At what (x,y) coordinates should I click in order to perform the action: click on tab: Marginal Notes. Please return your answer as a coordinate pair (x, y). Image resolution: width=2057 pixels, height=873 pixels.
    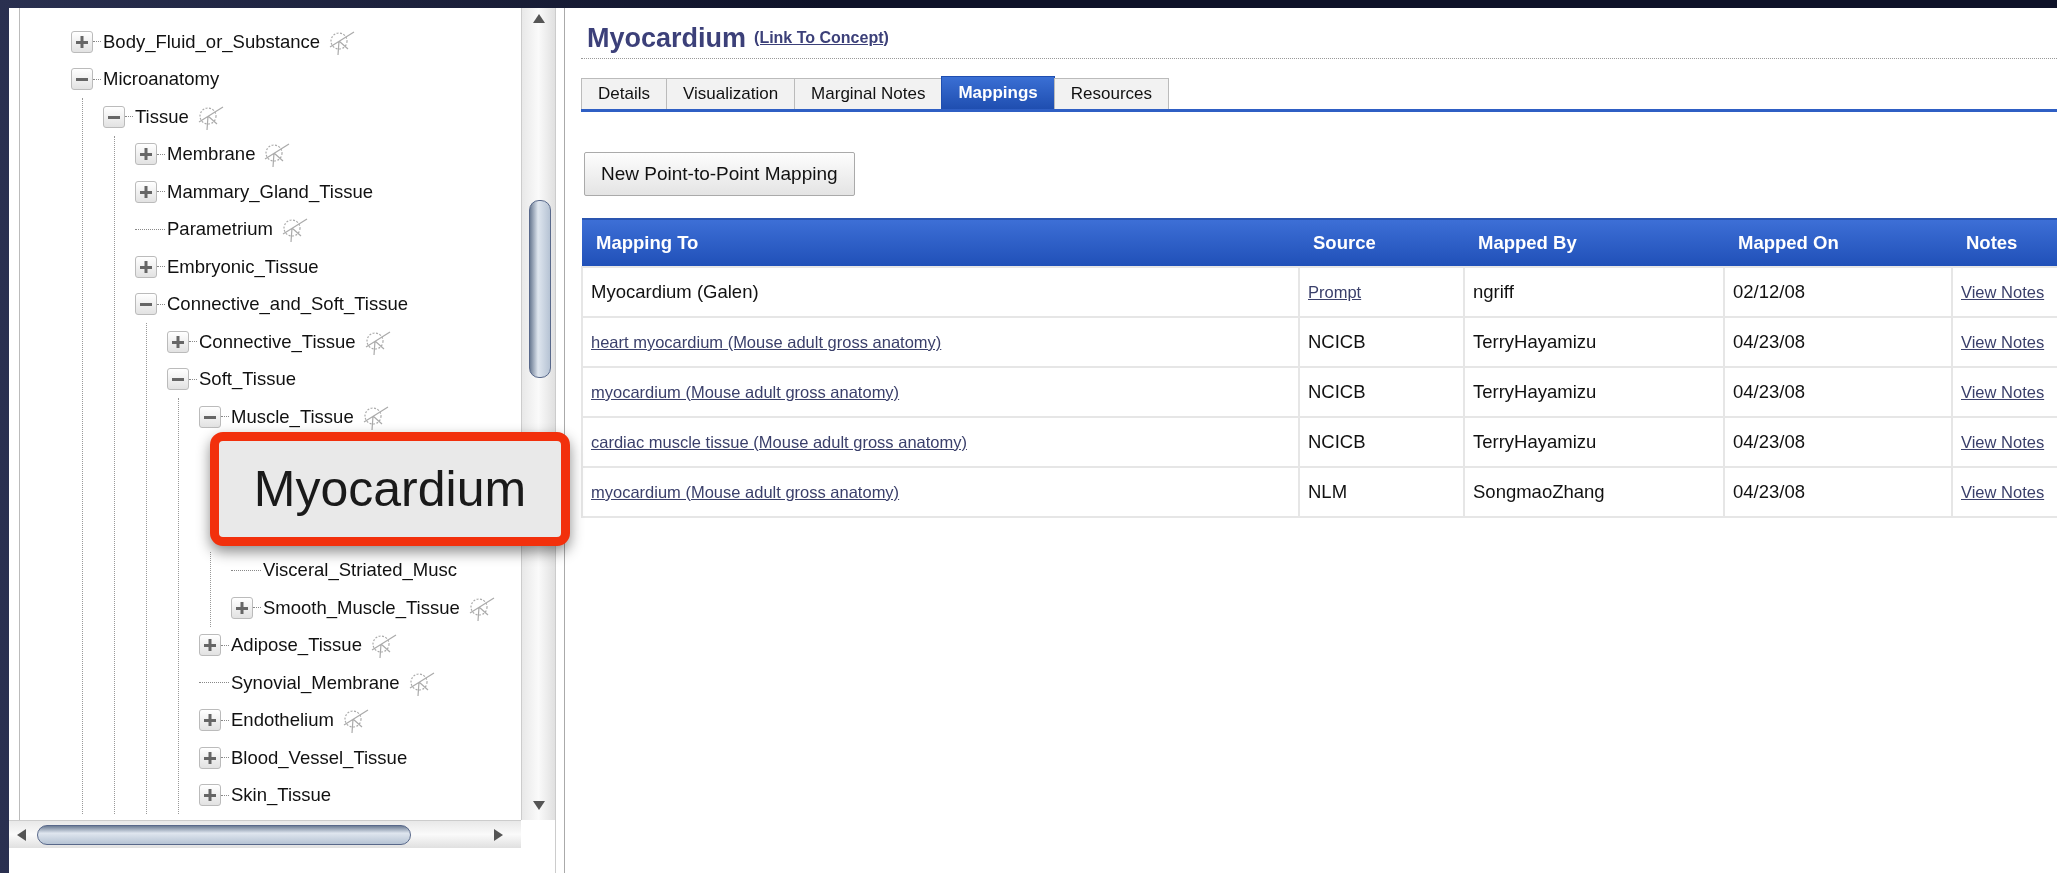
    Looking at the image, I should click on (868, 93).